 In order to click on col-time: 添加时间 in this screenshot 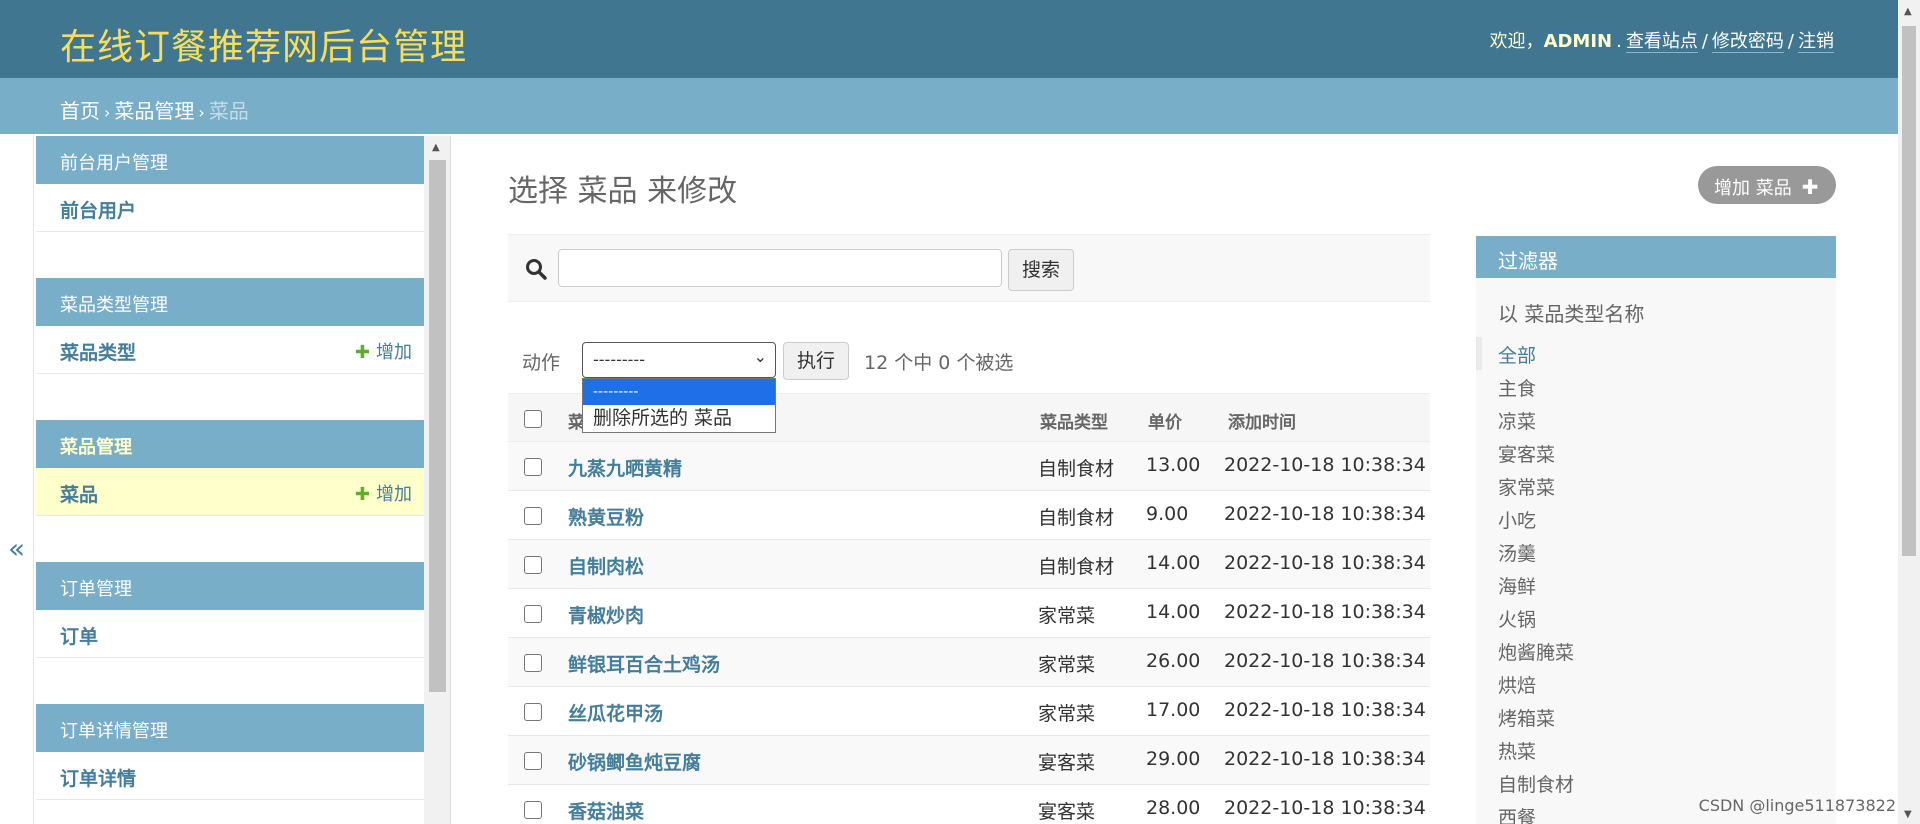, I will do `click(1262, 420)`.